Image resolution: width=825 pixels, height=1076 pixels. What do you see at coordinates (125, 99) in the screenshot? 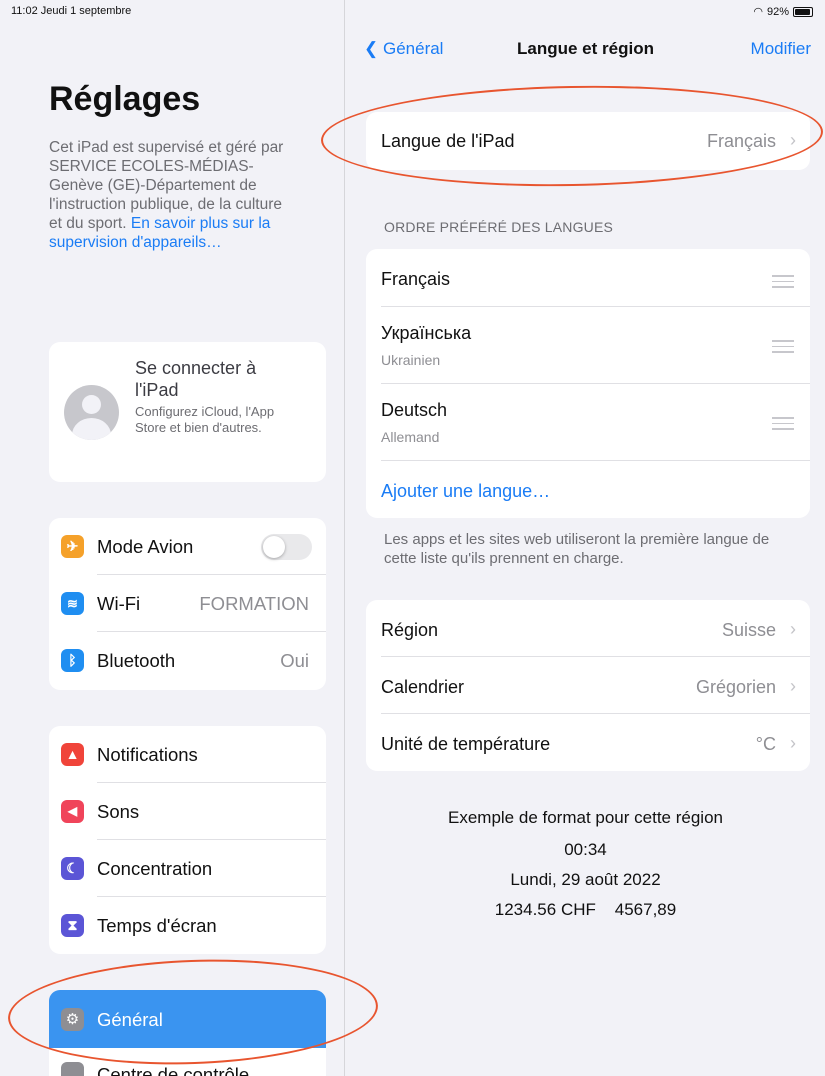
I see `sidebar-title: Réglages` at bounding box center [125, 99].